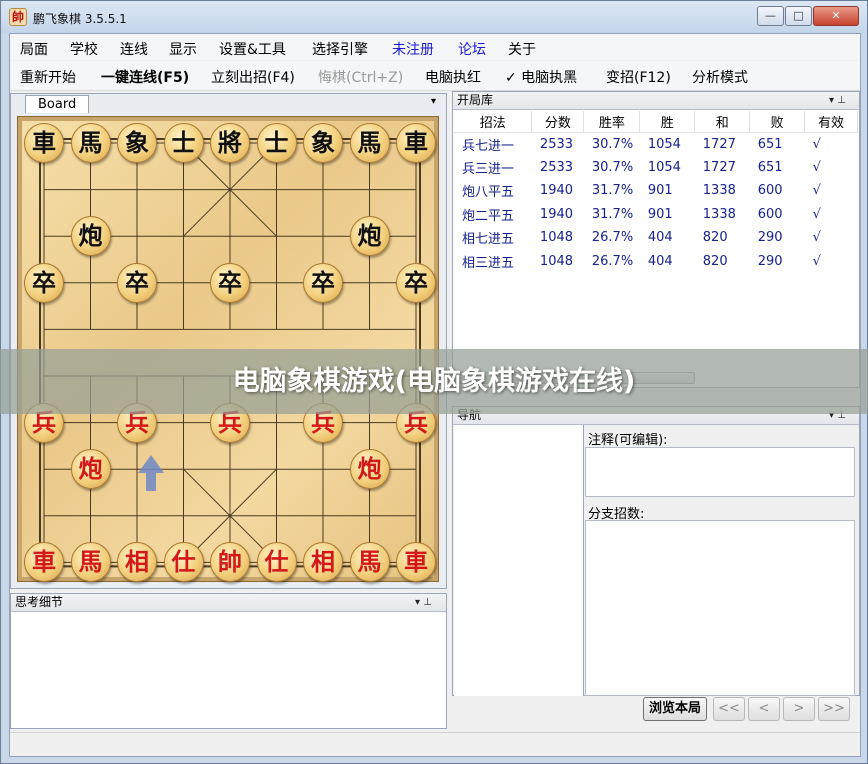 The height and width of the screenshot is (764, 868). Describe the element at coordinates (434, 17) in the screenshot. I see `title-bar: 帥 鹏飞象棋 3.5.5.1 — □ ✕` at that location.